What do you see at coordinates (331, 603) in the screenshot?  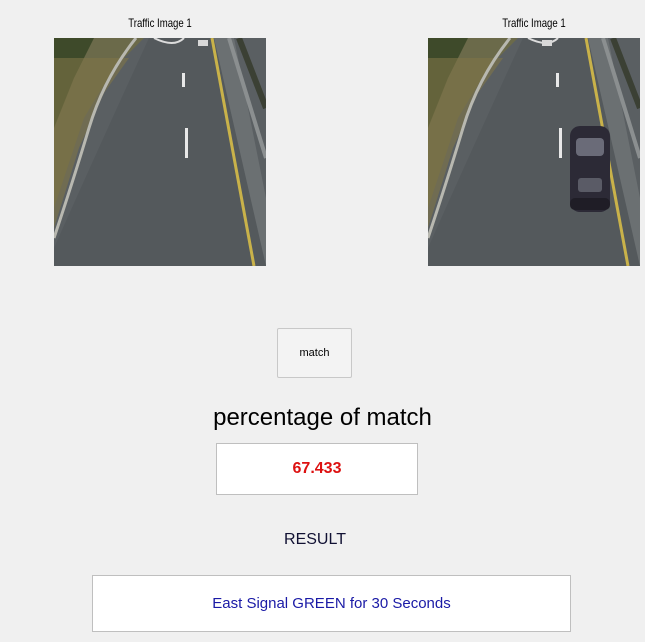 I see `result-value-box: East Signal GREEN for 30 Seconds` at bounding box center [331, 603].